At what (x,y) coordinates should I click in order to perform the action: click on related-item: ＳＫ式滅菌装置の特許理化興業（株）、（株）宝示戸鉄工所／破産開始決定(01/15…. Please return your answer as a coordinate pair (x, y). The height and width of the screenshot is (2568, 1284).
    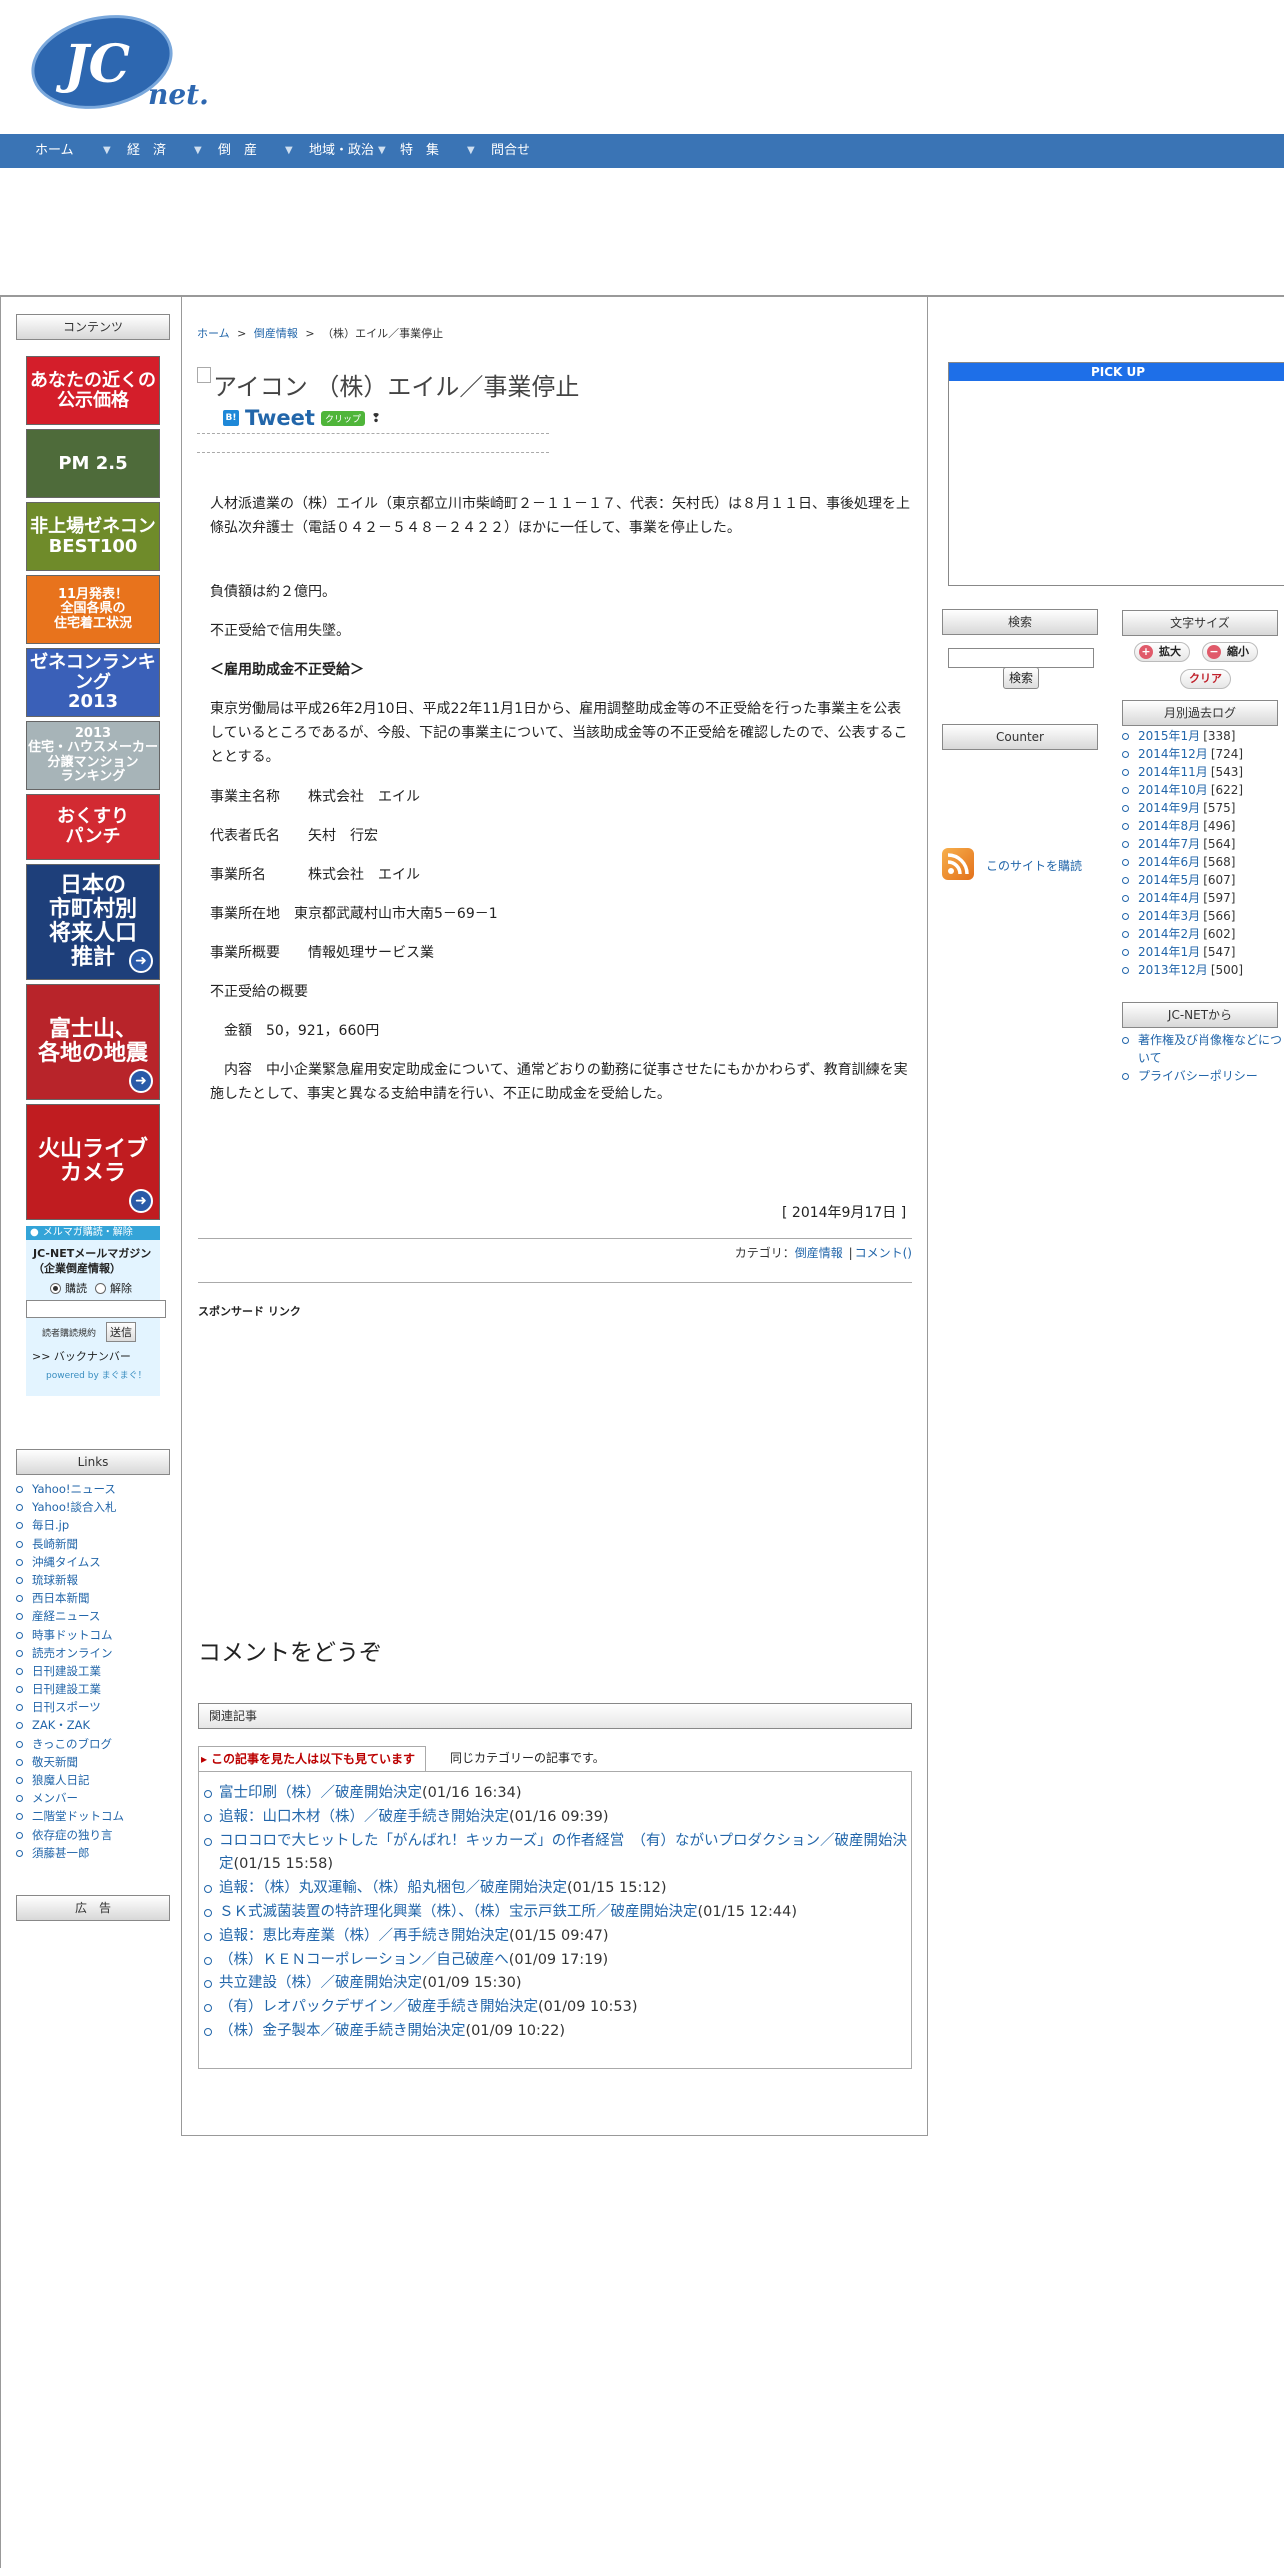
    Looking at the image, I should click on (555, 1913).